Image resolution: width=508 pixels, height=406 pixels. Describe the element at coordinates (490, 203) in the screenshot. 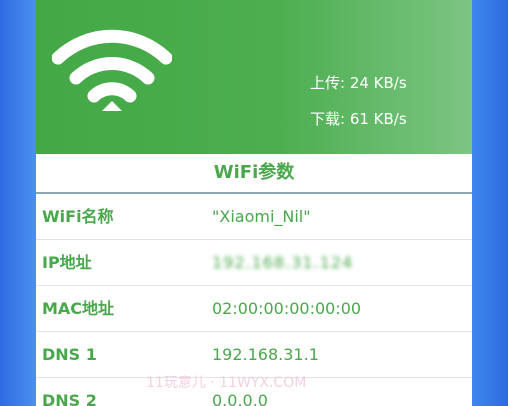

I see `desktop-background-right` at that location.